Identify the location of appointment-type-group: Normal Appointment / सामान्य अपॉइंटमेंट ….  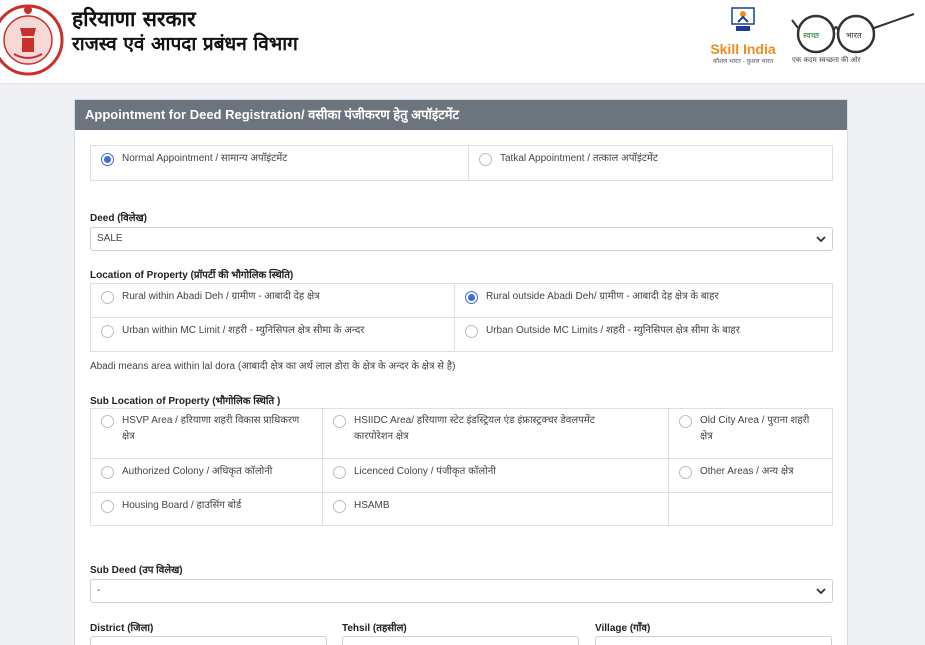
(461, 163).